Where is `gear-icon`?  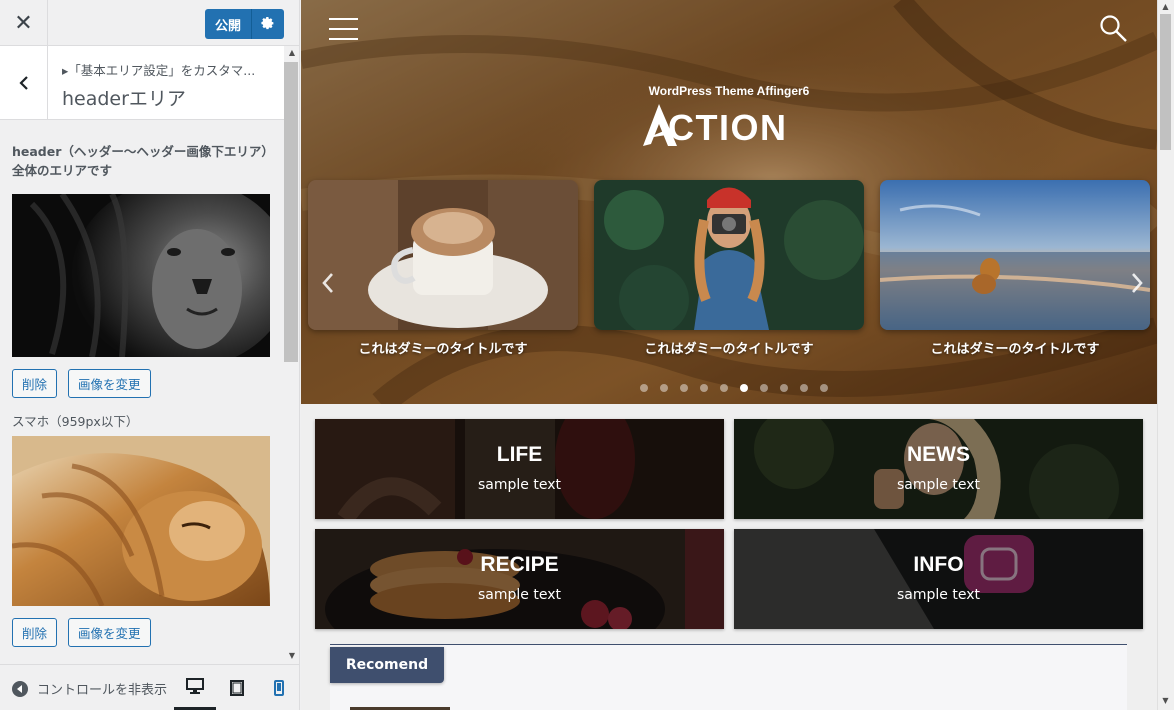 gear-icon is located at coordinates (267, 23).